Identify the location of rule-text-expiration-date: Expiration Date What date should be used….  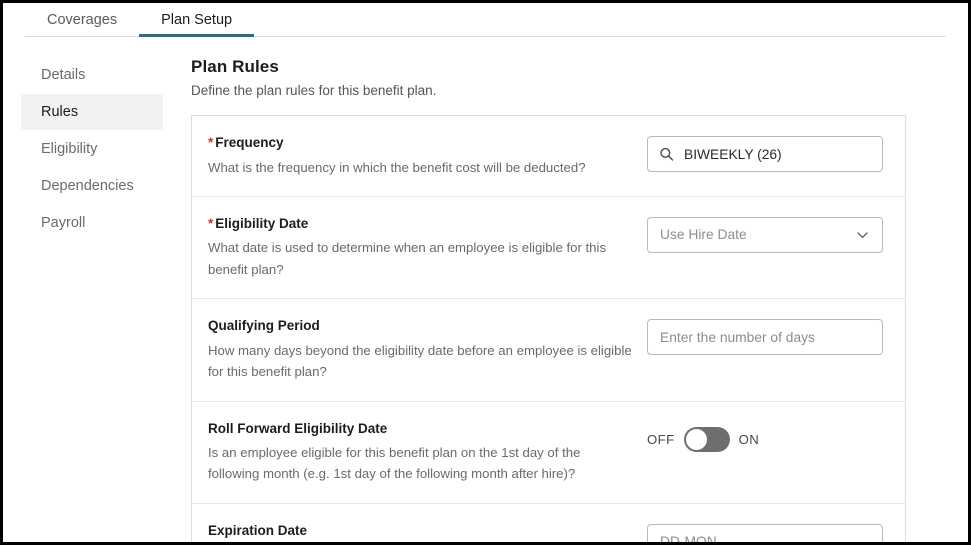
(427, 532).